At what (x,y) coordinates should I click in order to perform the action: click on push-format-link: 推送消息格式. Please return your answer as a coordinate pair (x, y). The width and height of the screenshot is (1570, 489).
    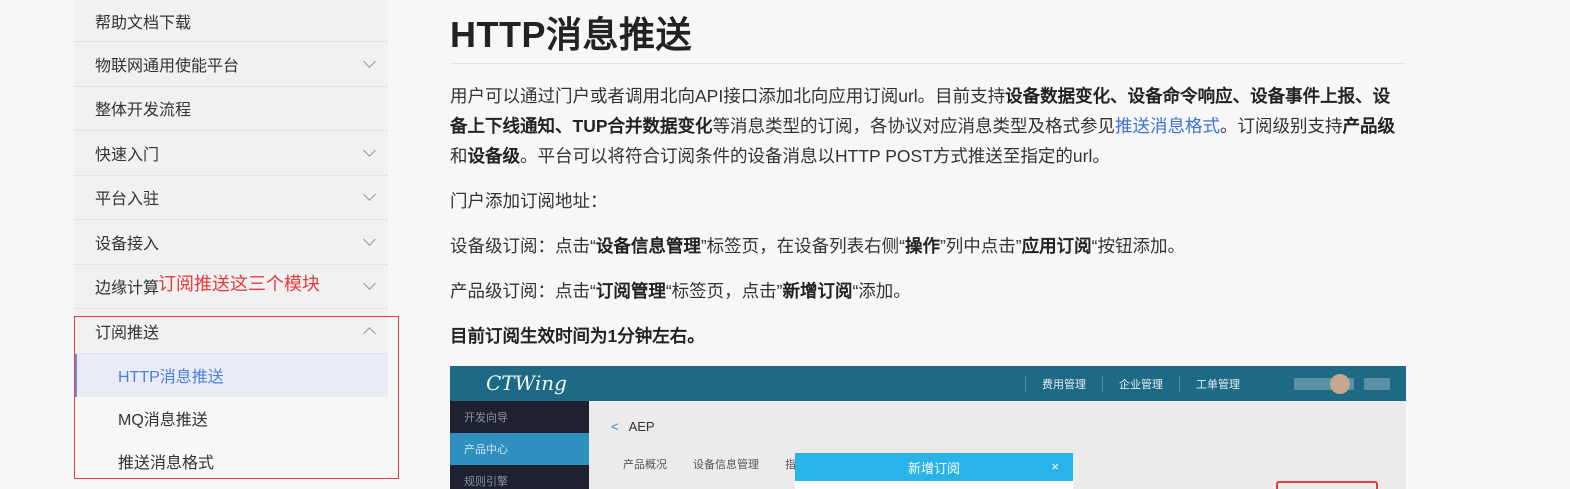
    Looking at the image, I should click on (1167, 126).